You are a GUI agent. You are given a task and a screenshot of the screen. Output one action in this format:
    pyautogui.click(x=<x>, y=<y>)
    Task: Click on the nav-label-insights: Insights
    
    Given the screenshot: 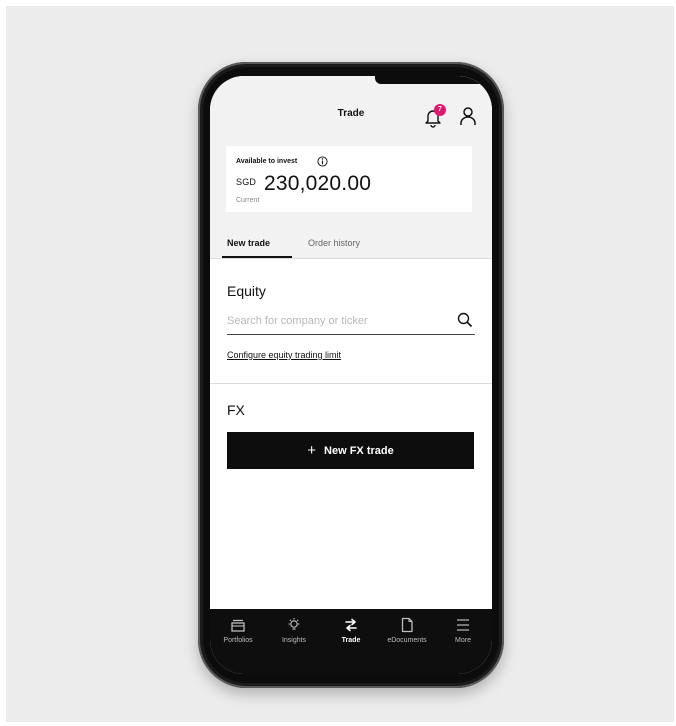 What is the action you would take?
    pyautogui.click(x=294, y=640)
    